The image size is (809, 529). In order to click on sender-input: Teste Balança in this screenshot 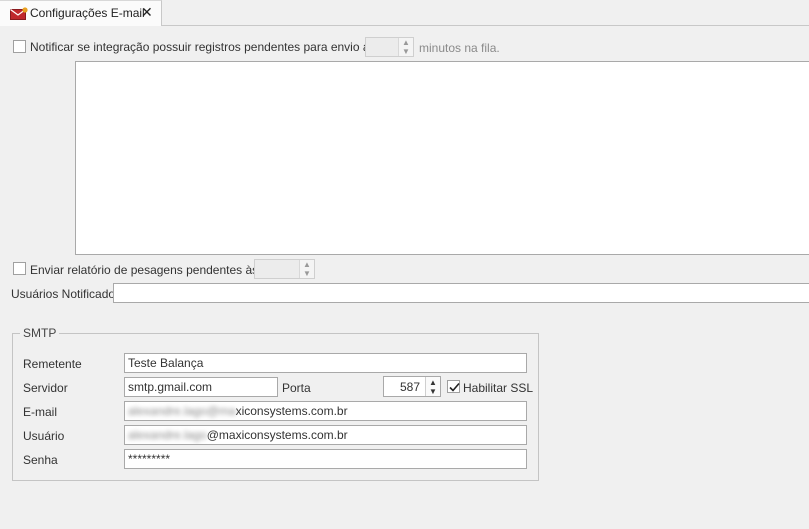, I will do `click(325, 363)`.